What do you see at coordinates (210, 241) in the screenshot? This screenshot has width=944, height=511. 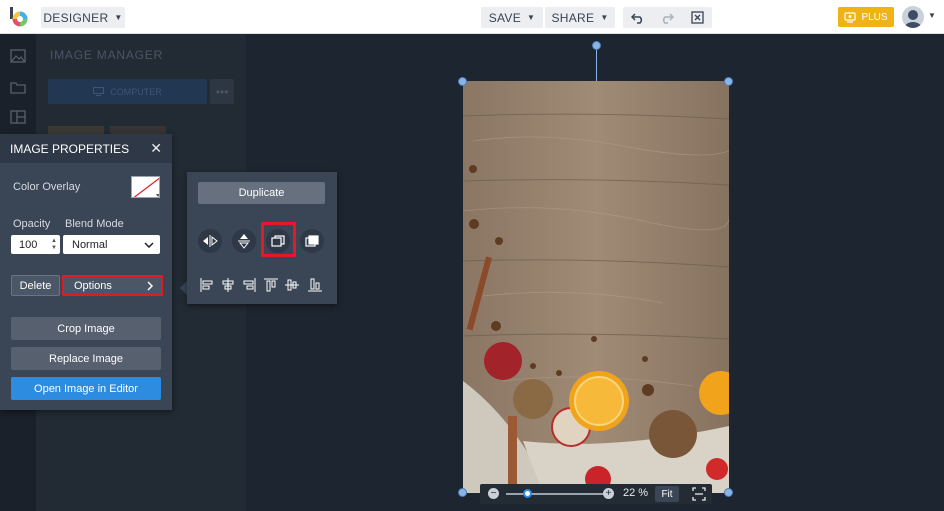 I see `flip-horizontal-icon` at bounding box center [210, 241].